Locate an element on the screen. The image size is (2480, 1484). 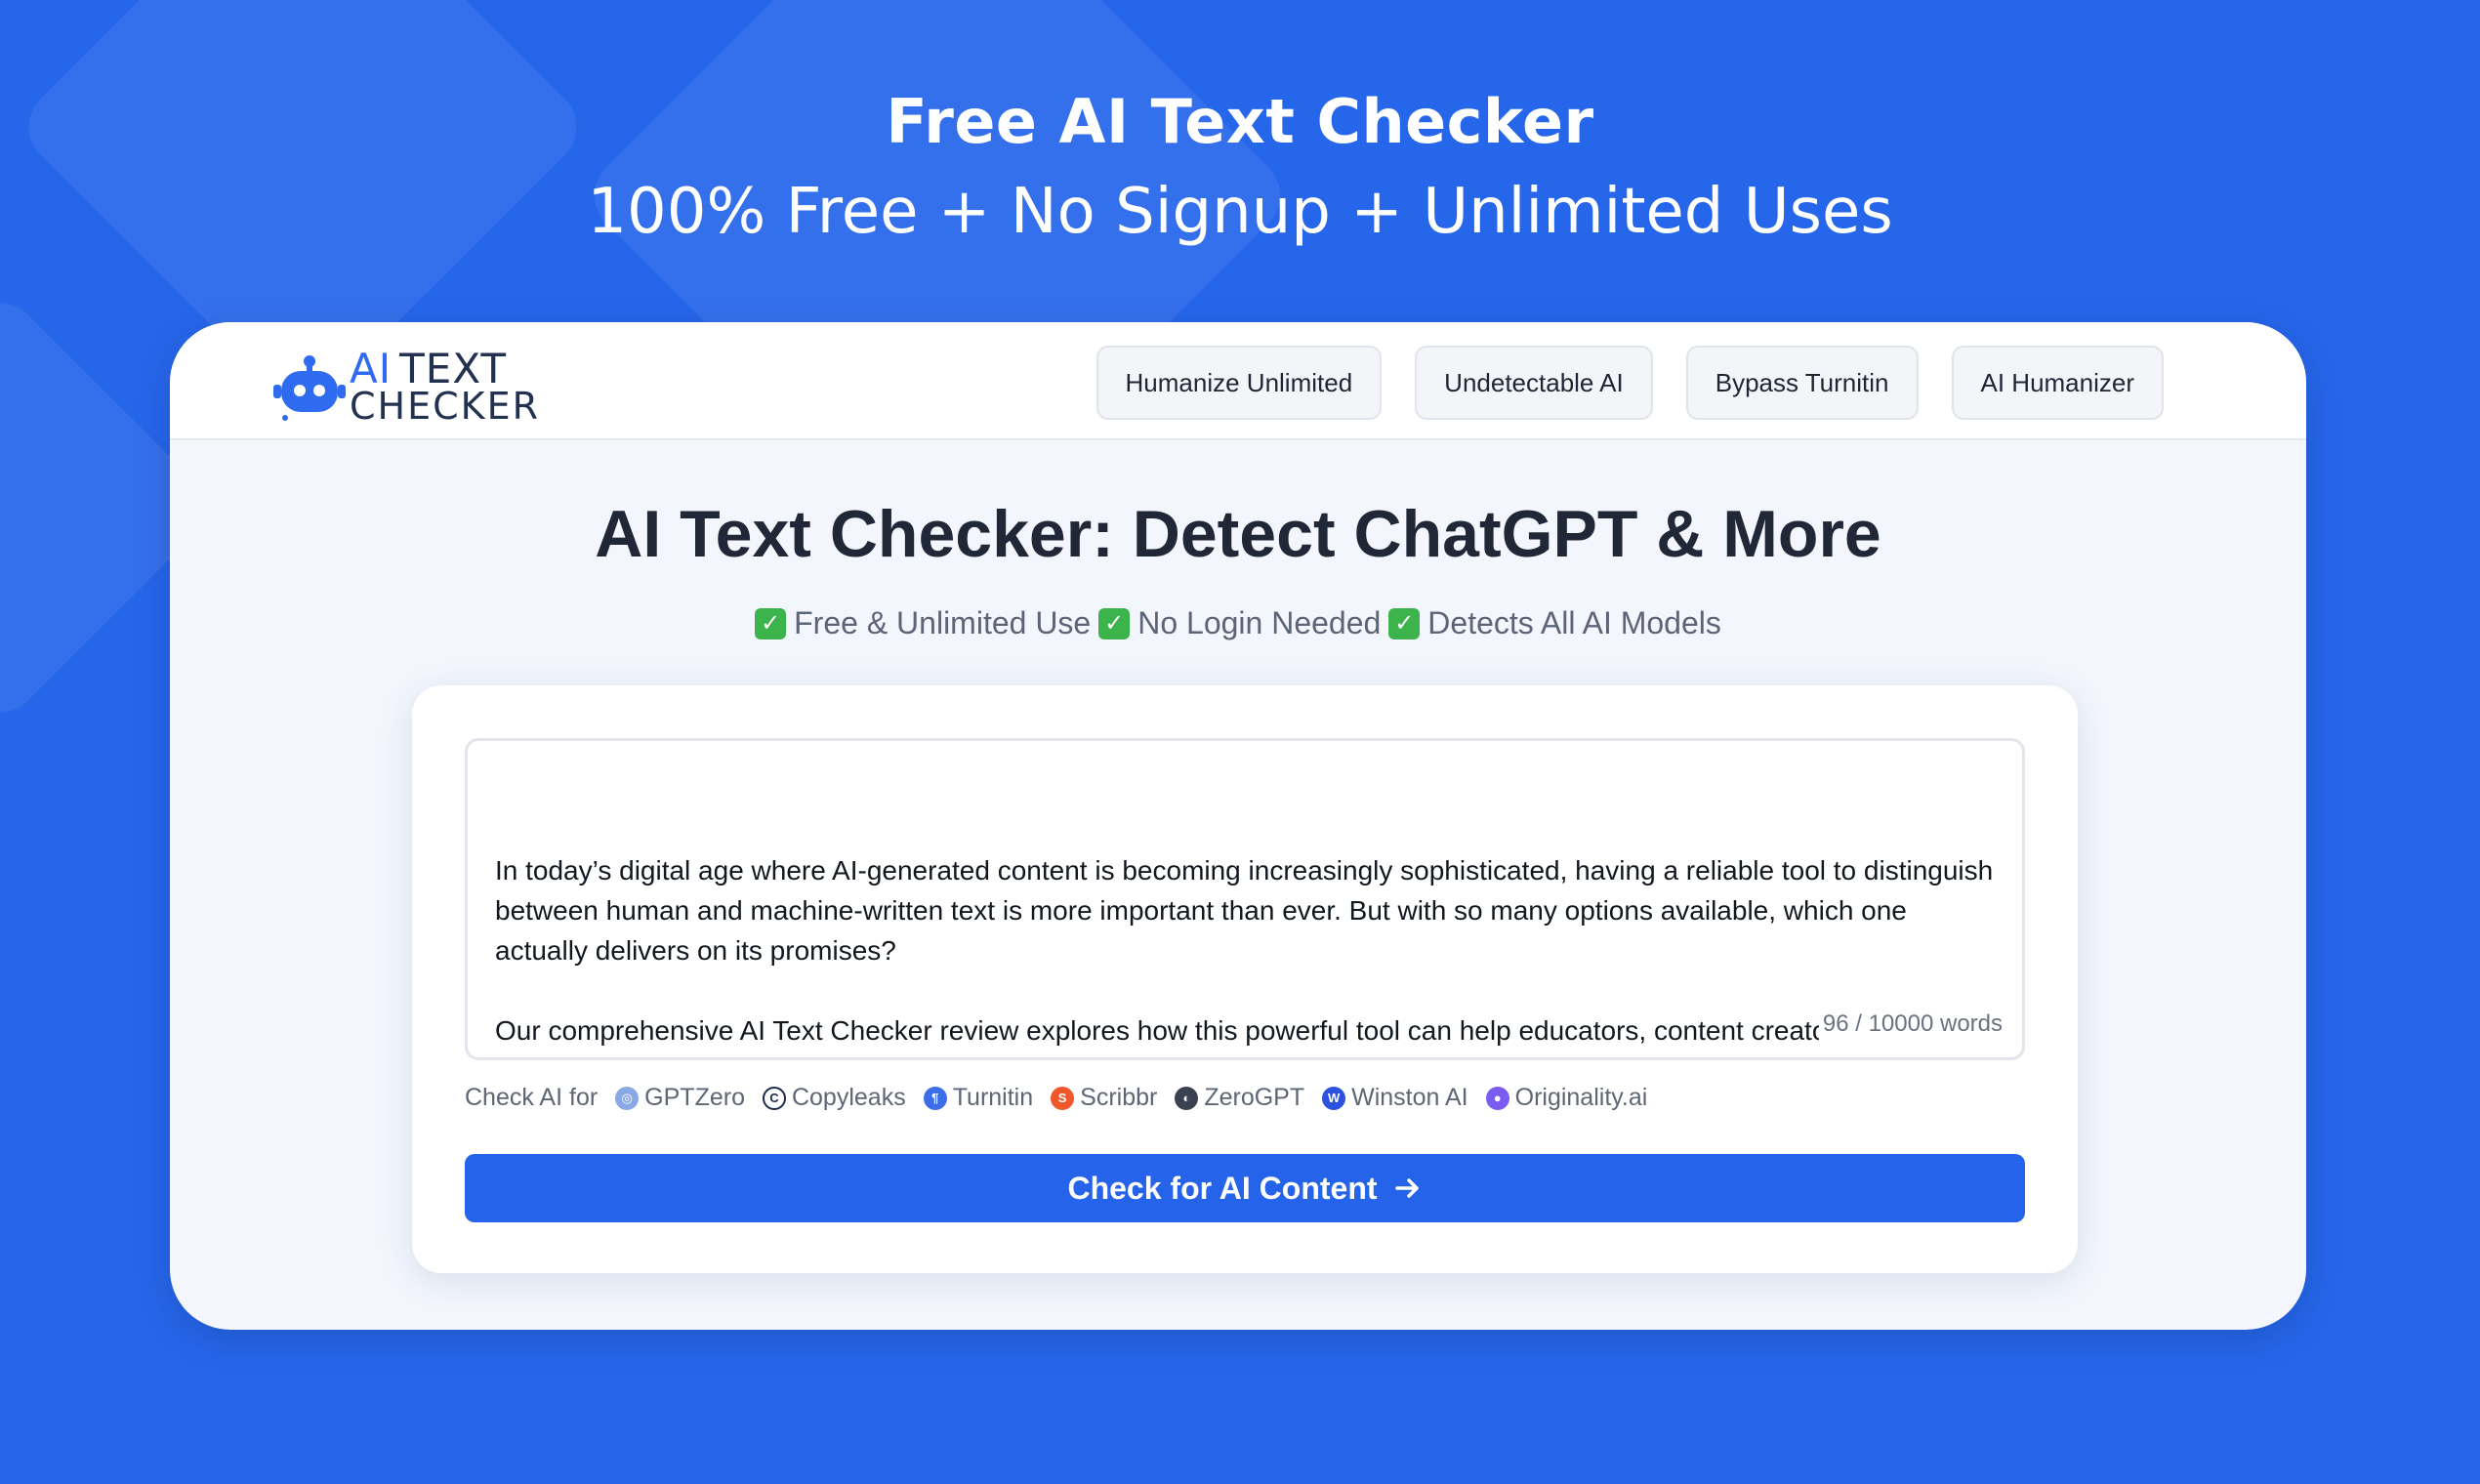
turnitin-icon: ¶ is located at coordinates (935, 1098).